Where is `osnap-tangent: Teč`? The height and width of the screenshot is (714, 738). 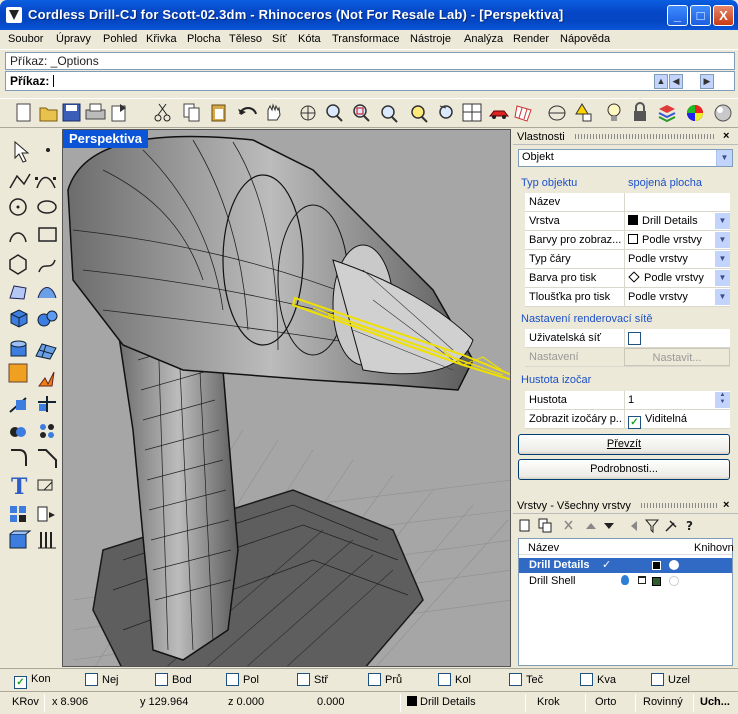 osnap-tangent: Teč is located at coordinates (526, 679).